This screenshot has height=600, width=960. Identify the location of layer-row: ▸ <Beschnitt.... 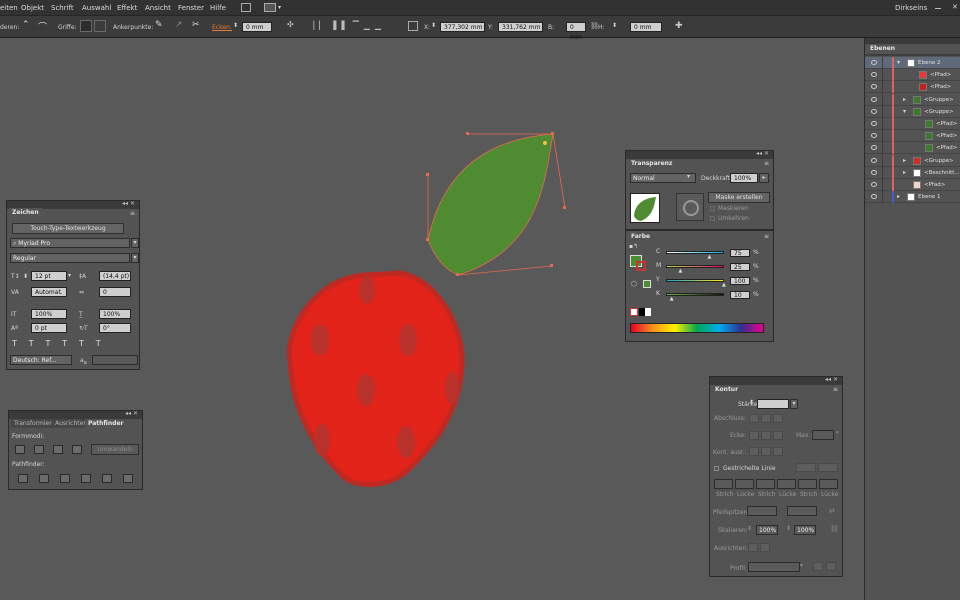
(912, 172).